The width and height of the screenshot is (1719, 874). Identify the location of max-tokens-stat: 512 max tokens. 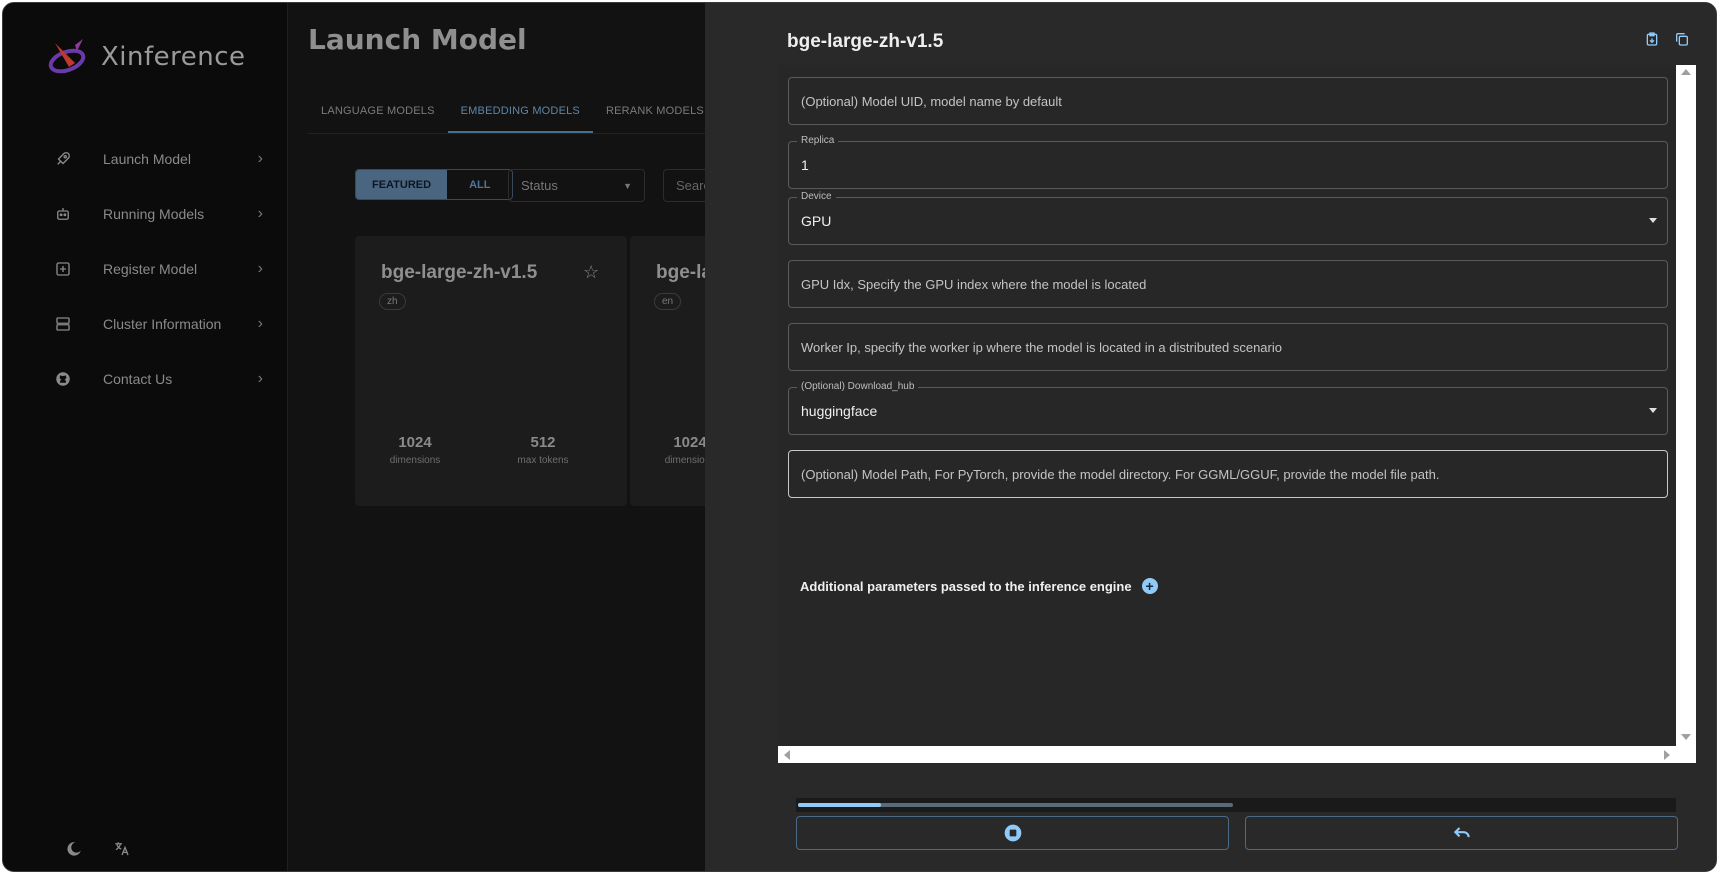
(543, 450).